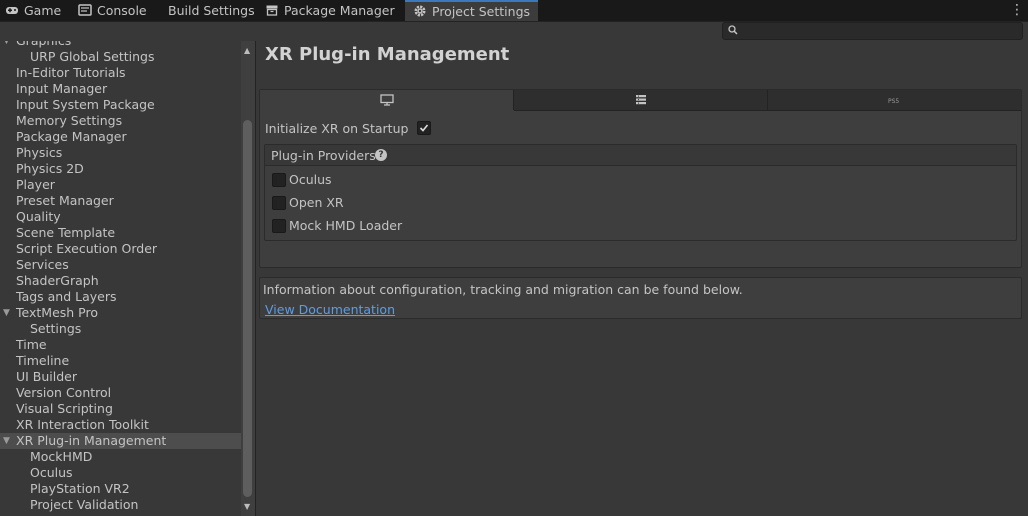 This screenshot has height=516, width=1028. Describe the element at coordinates (120, 457) in the screenshot. I see `sidebar-item-mockhmd: MockHMD` at that location.